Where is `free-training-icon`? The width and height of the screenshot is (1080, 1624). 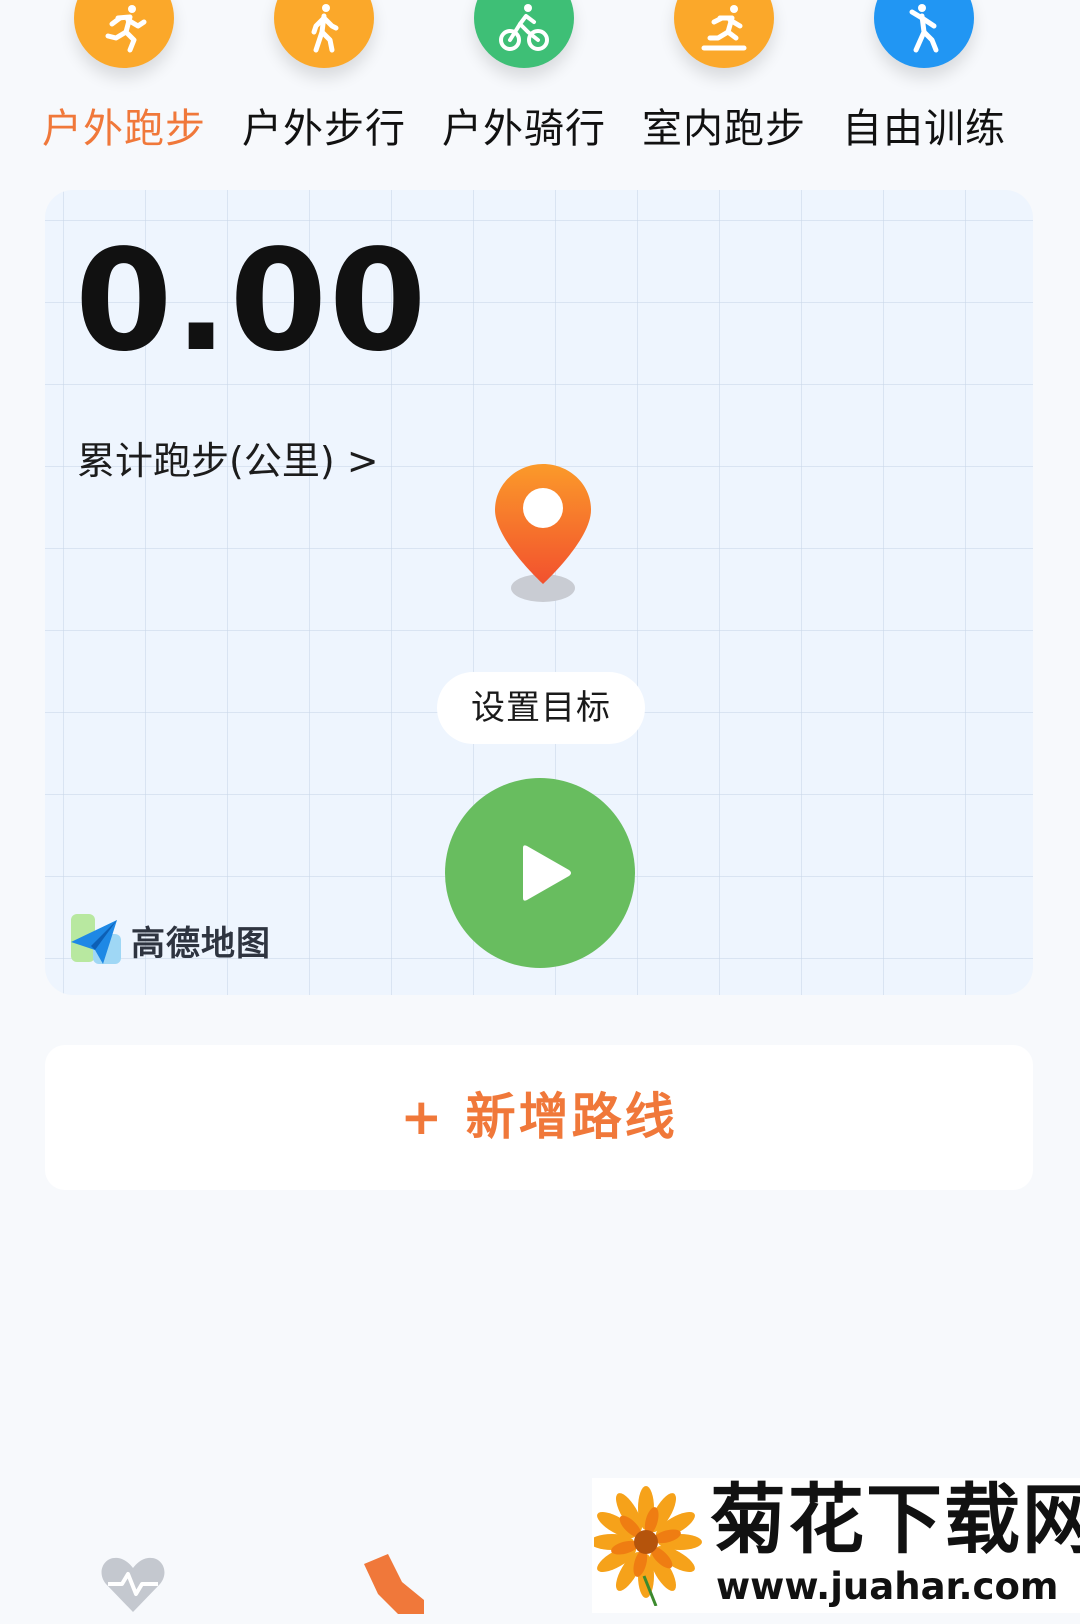
free-training-icon is located at coordinates (924, 28).